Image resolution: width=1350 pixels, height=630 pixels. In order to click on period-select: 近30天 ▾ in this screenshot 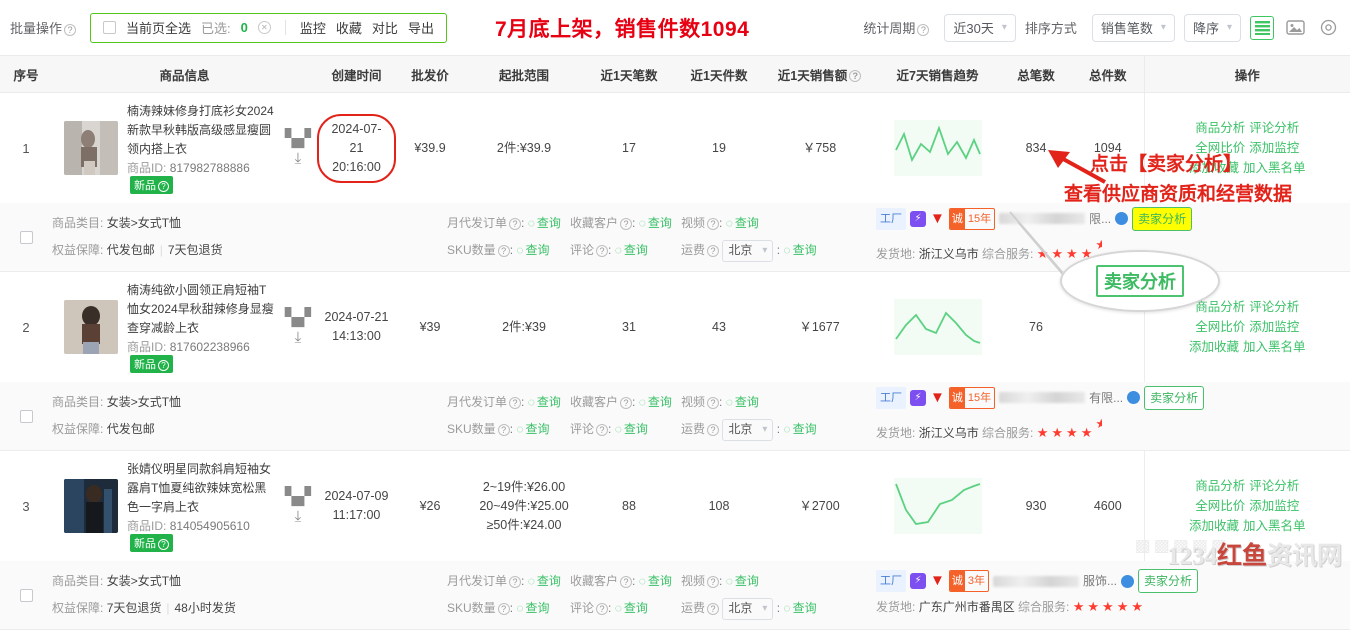, I will do `click(980, 27)`.